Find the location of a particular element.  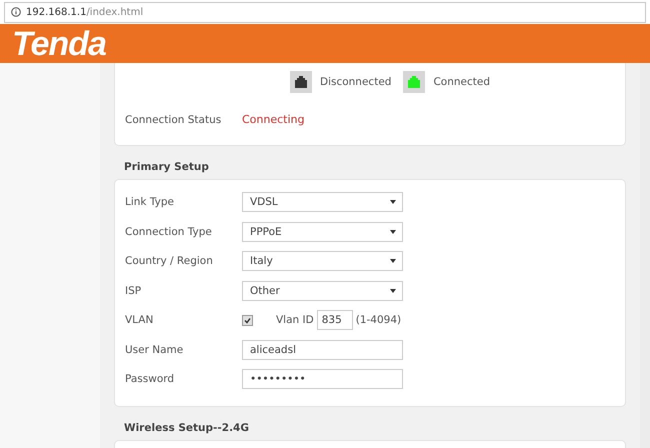

field-label: Password is located at coordinates (150, 379).